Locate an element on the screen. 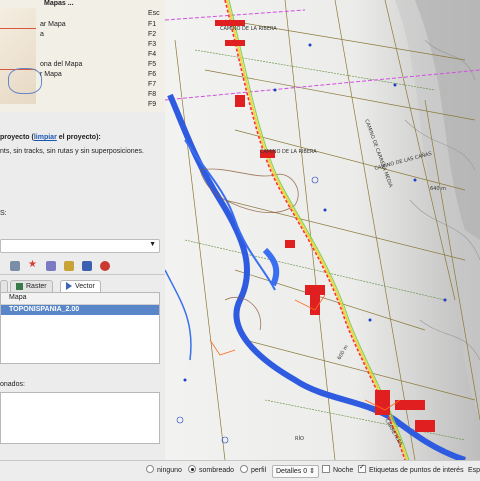 The height and width of the screenshot is (481, 480). checkbox-noche is located at coordinates (326, 469).